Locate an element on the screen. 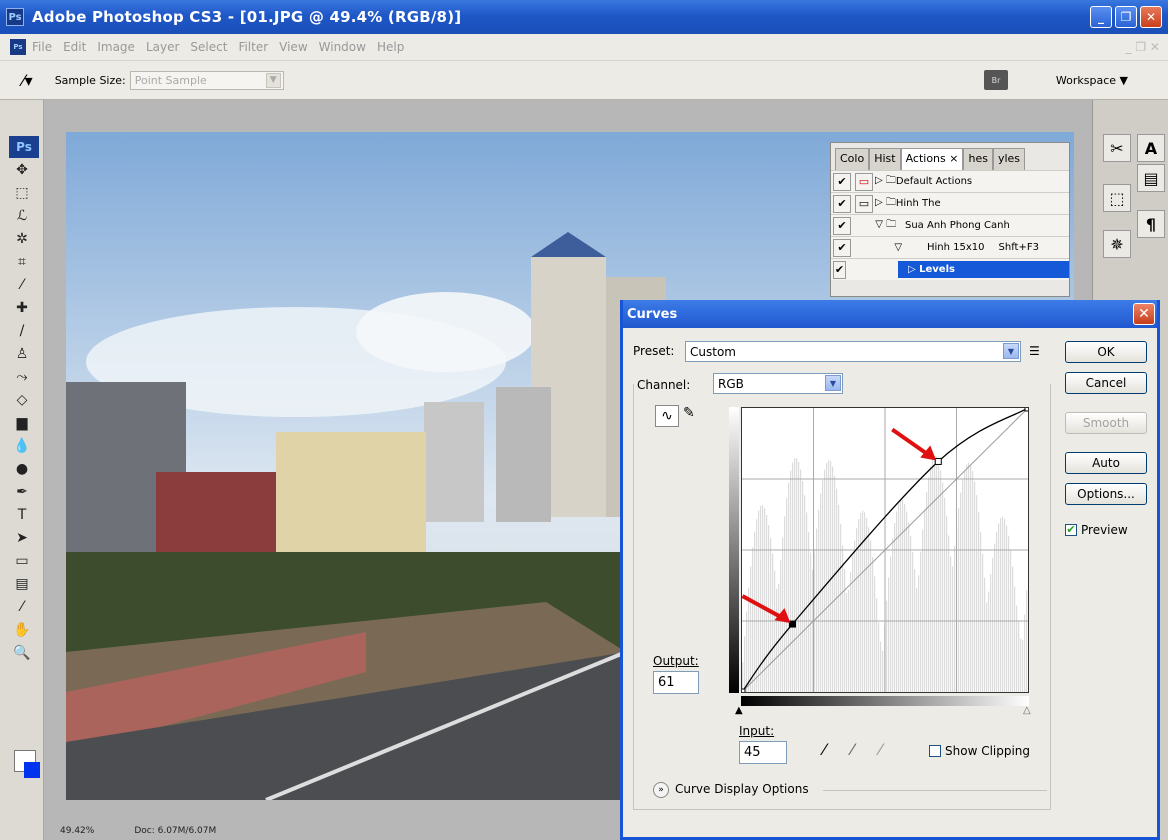  zoom-readout: 49.42% is located at coordinates (77, 831).